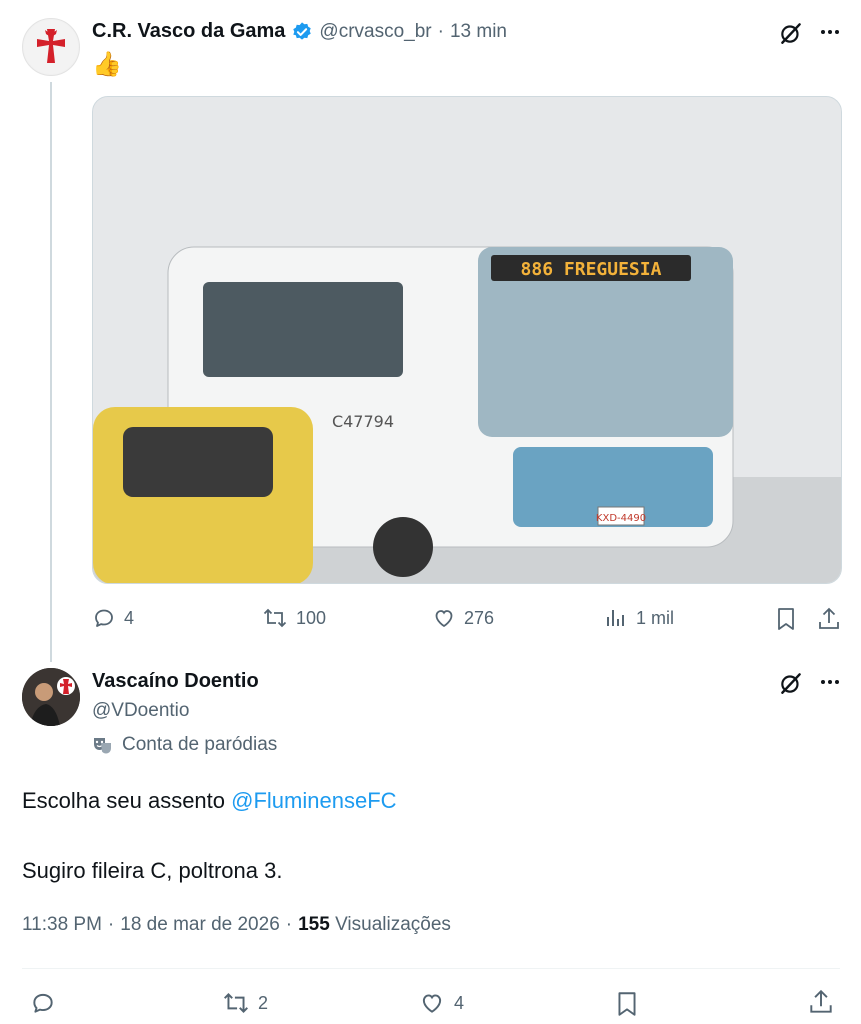  Describe the element at coordinates (263, 1002) in the screenshot. I see `repost-count: 2` at that location.